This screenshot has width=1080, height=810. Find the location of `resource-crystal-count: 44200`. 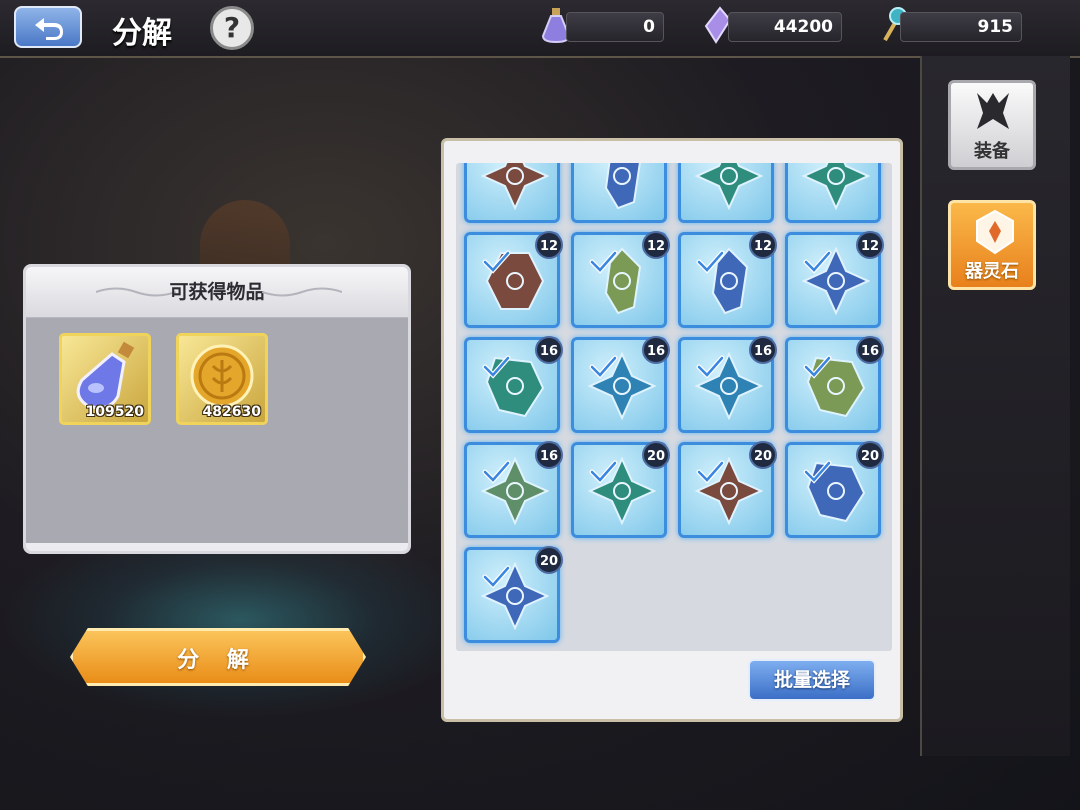

resource-crystal-count: 44200 is located at coordinates (785, 27).